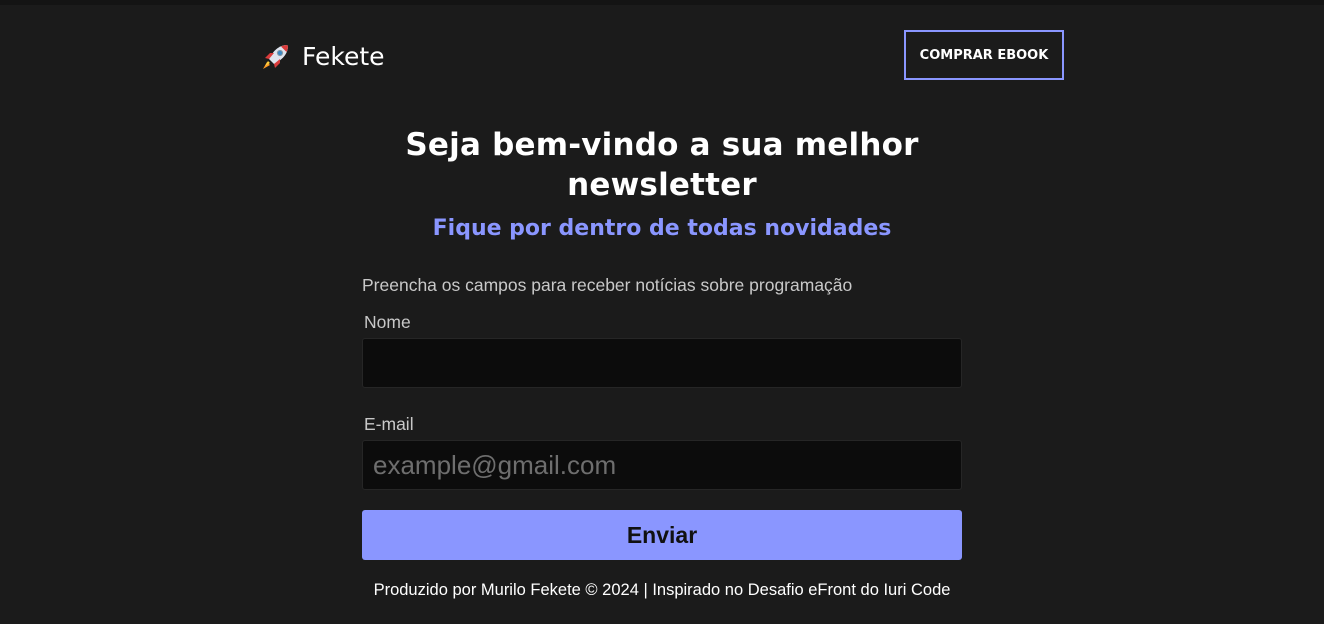 The height and width of the screenshot is (624, 1324). Describe the element at coordinates (662, 228) in the screenshot. I see `hero-subtitle: Fique por dentro de todas novidades` at that location.